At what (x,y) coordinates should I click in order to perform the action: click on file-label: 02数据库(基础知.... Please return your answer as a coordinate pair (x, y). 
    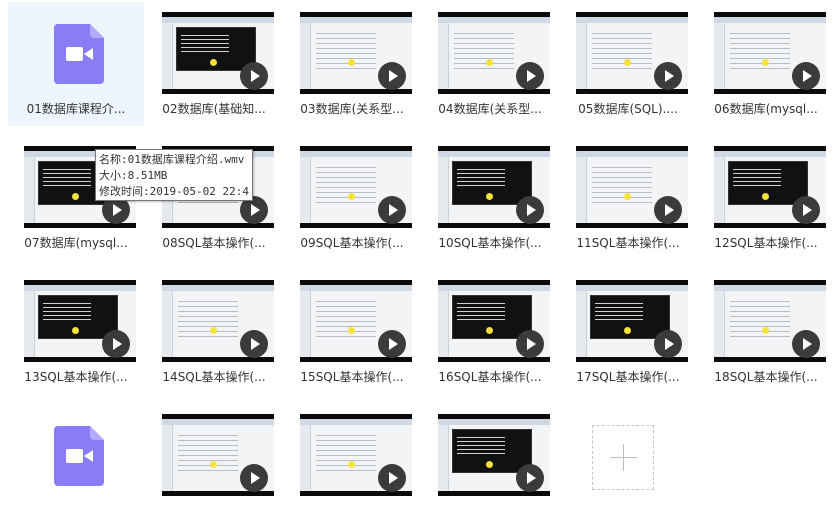
    Looking at the image, I should click on (214, 109).